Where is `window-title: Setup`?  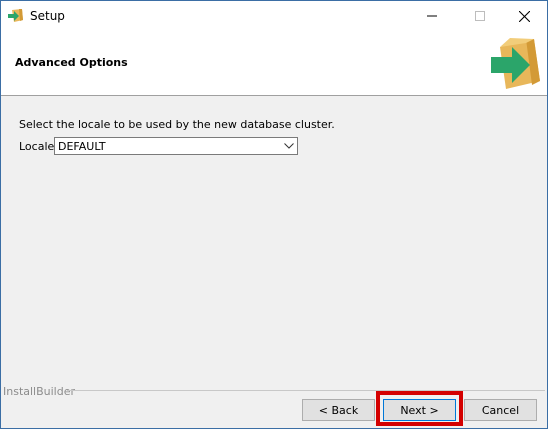
window-title: Setup is located at coordinates (47, 16).